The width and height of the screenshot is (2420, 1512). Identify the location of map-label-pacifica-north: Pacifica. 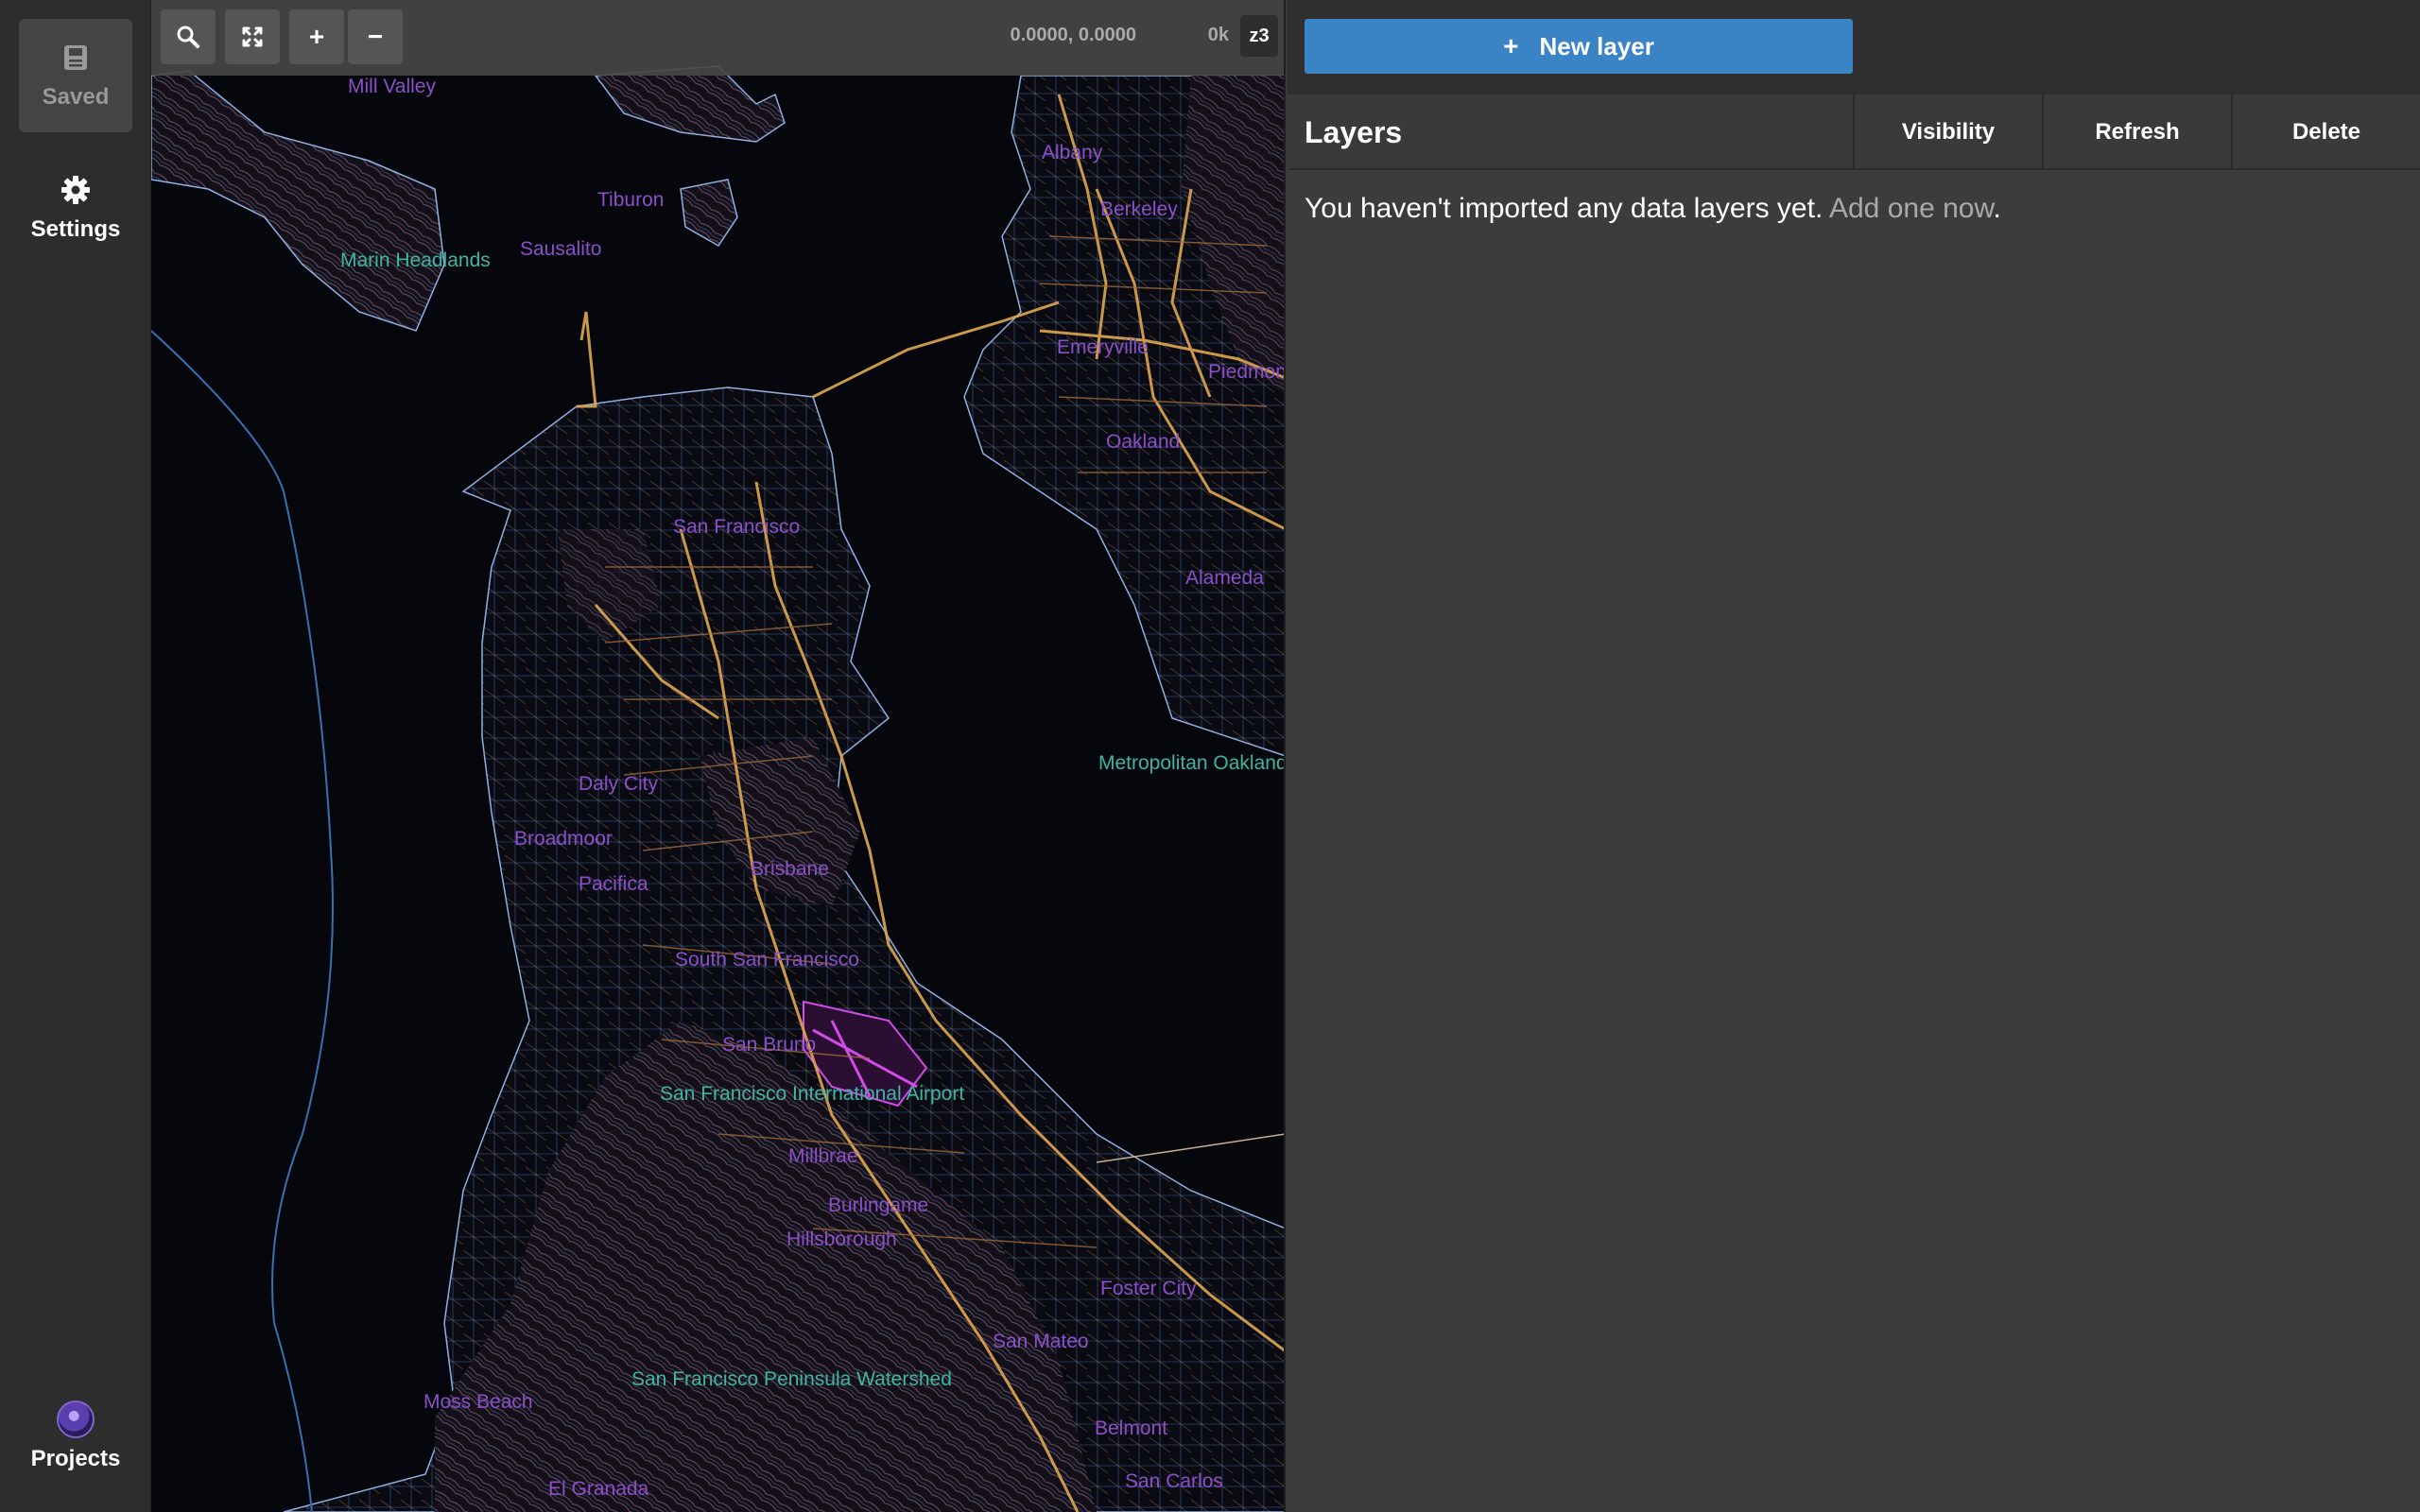
(614, 884).